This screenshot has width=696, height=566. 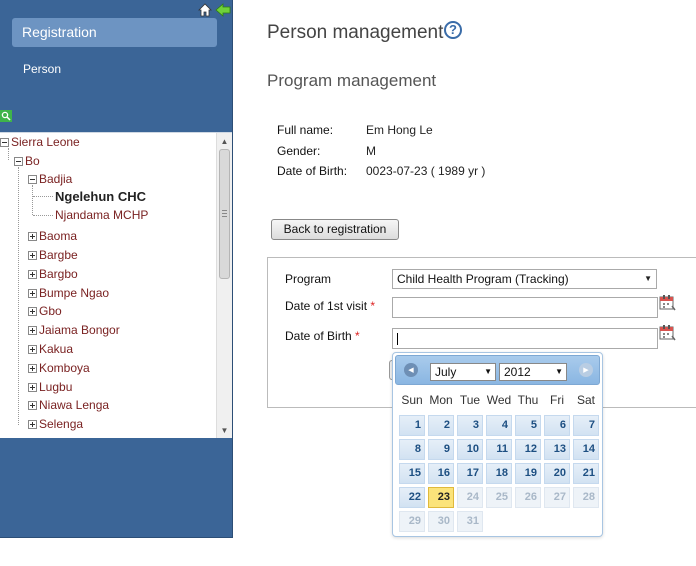 I want to click on datepicker-header: ◀ July ▼ 2012 ▼ ▶, so click(x=497, y=370).